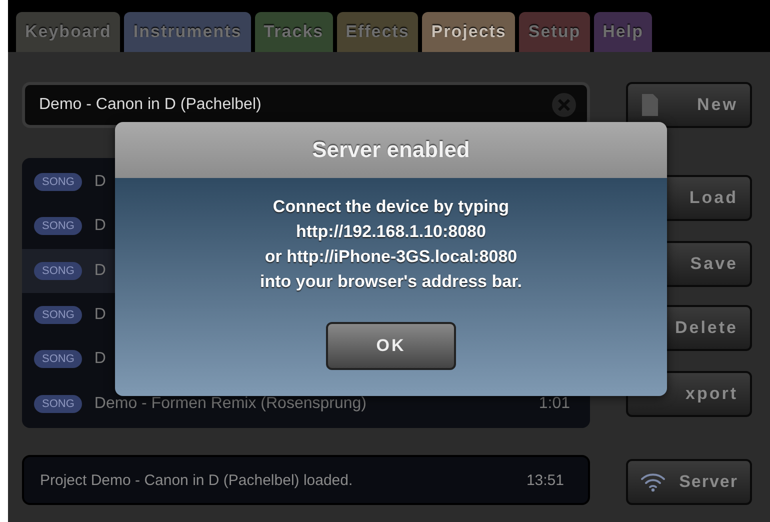  What do you see at coordinates (545, 480) in the screenshot?
I see `status-time: 13:51` at bounding box center [545, 480].